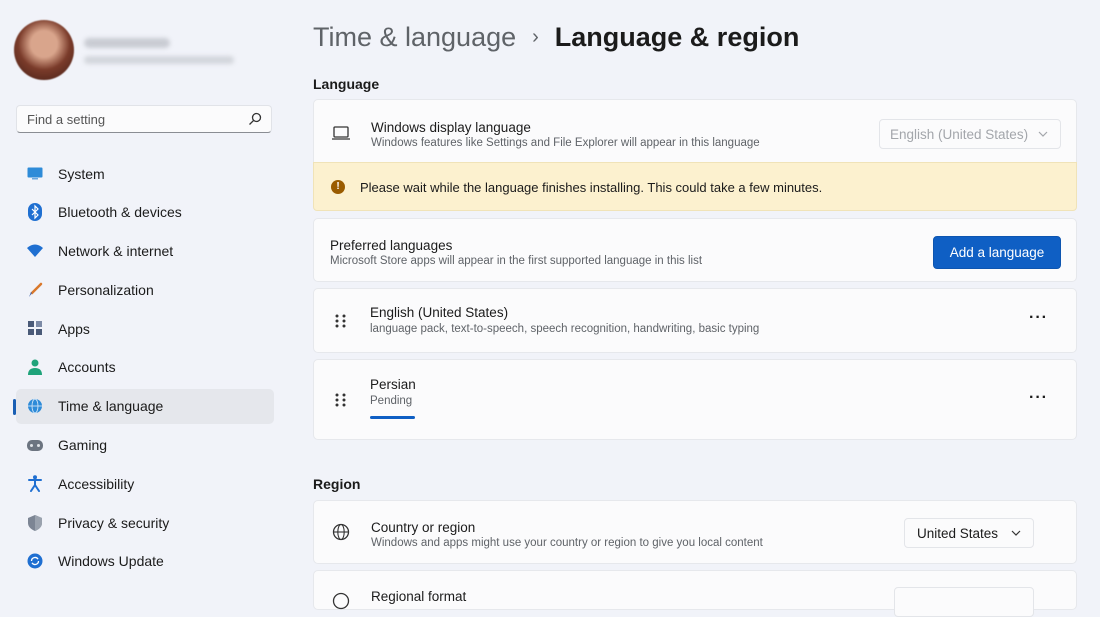 The width and height of the screenshot is (1100, 617). I want to click on sidebar-item-label: Windows Update, so click(111, 561).